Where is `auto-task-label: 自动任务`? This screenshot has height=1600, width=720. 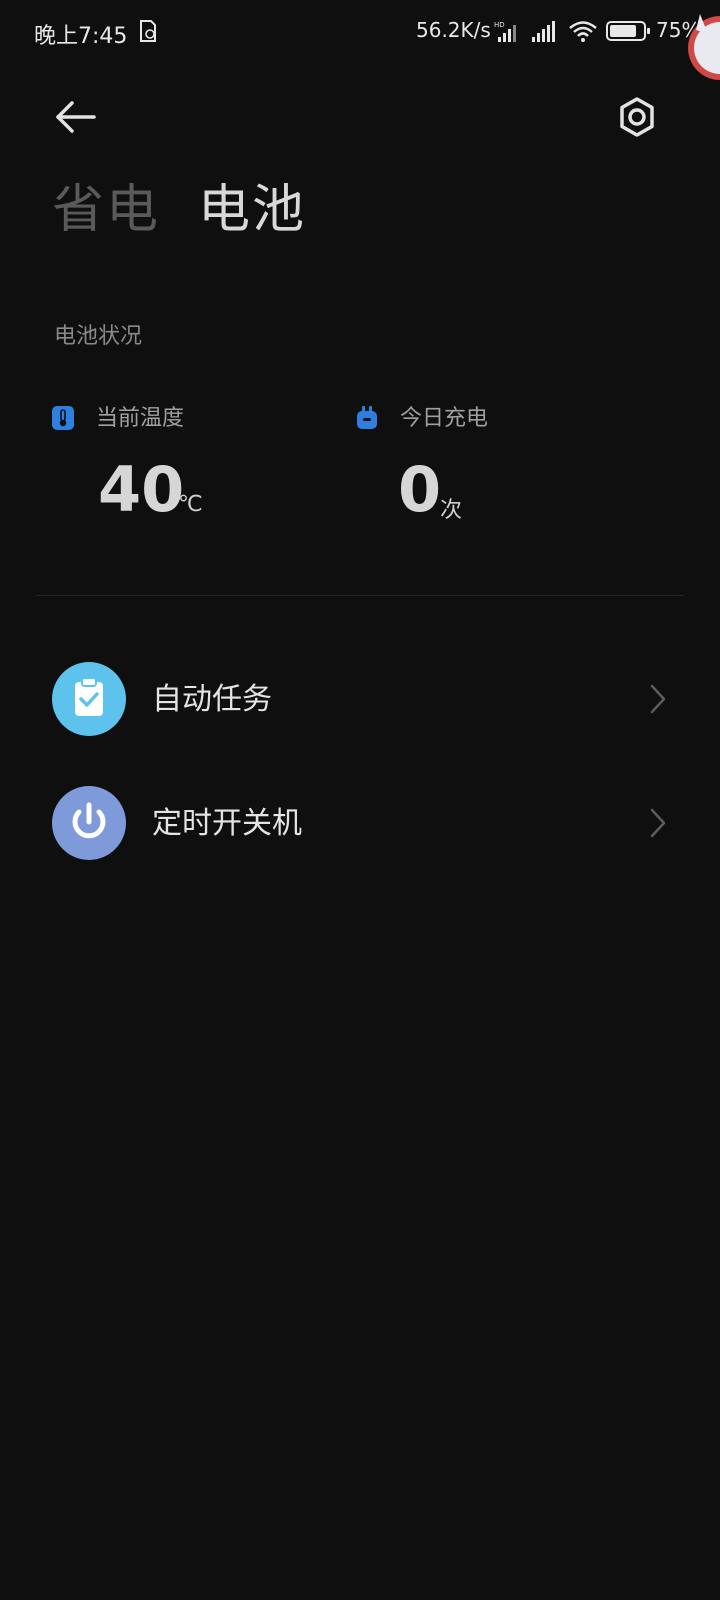 auto-task-label: 自动任务 is located at coordinates (212, 699).